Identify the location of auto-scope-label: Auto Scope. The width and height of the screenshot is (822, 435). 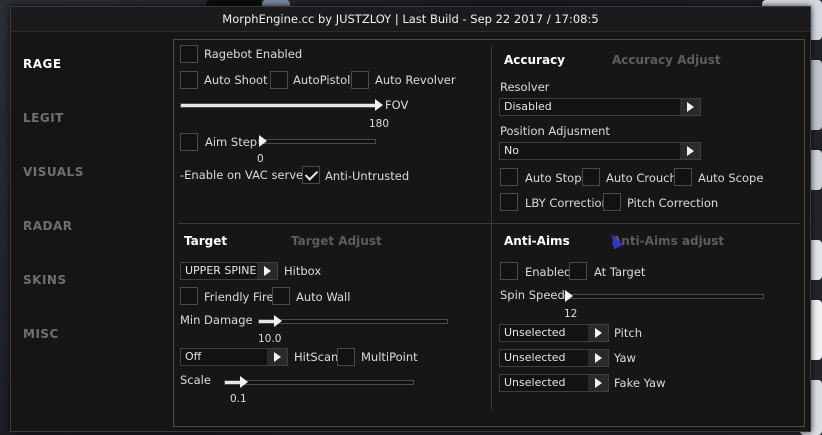
(731, 178).